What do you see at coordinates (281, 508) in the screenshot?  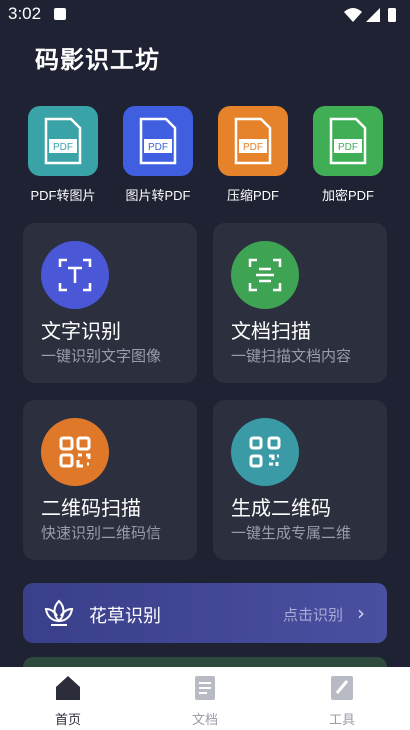 I see `card-title: 生成二维码` at bounding box center [281, 508].